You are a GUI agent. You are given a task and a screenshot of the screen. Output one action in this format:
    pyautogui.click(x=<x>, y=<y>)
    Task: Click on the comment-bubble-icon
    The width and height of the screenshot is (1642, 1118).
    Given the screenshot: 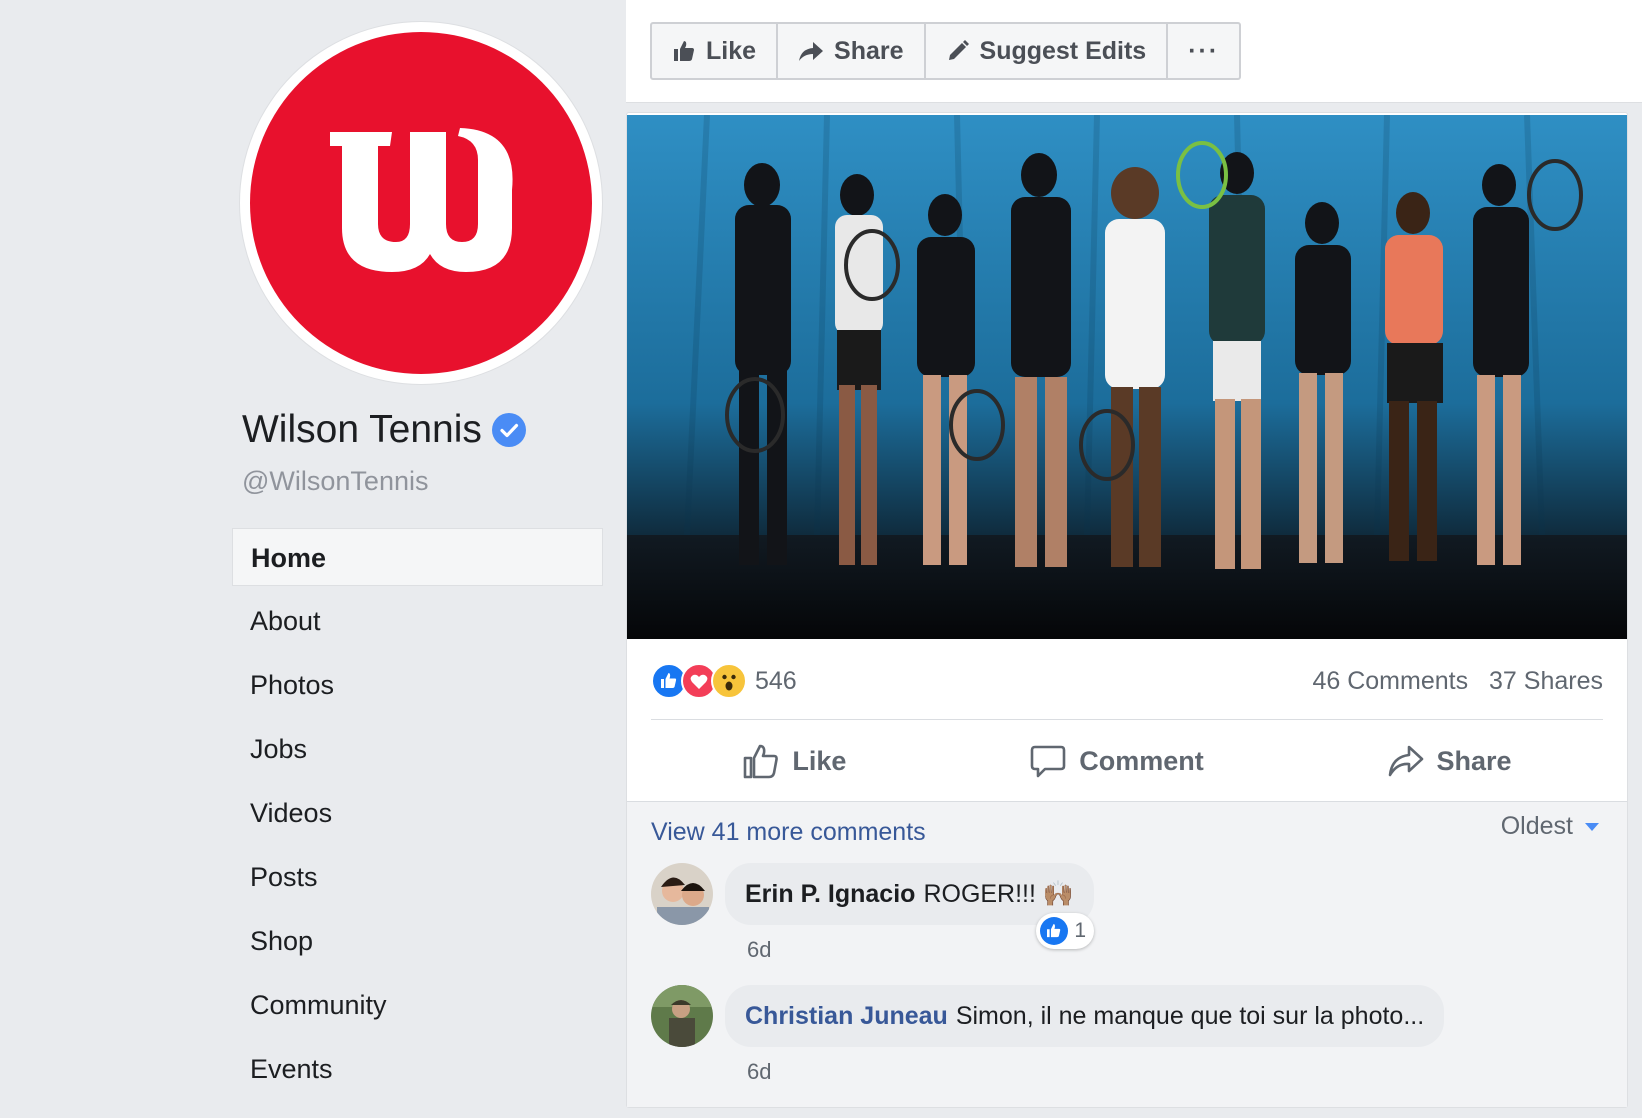 What is the action you would take?
    pyautogui.click(x=1048, y=761)
    